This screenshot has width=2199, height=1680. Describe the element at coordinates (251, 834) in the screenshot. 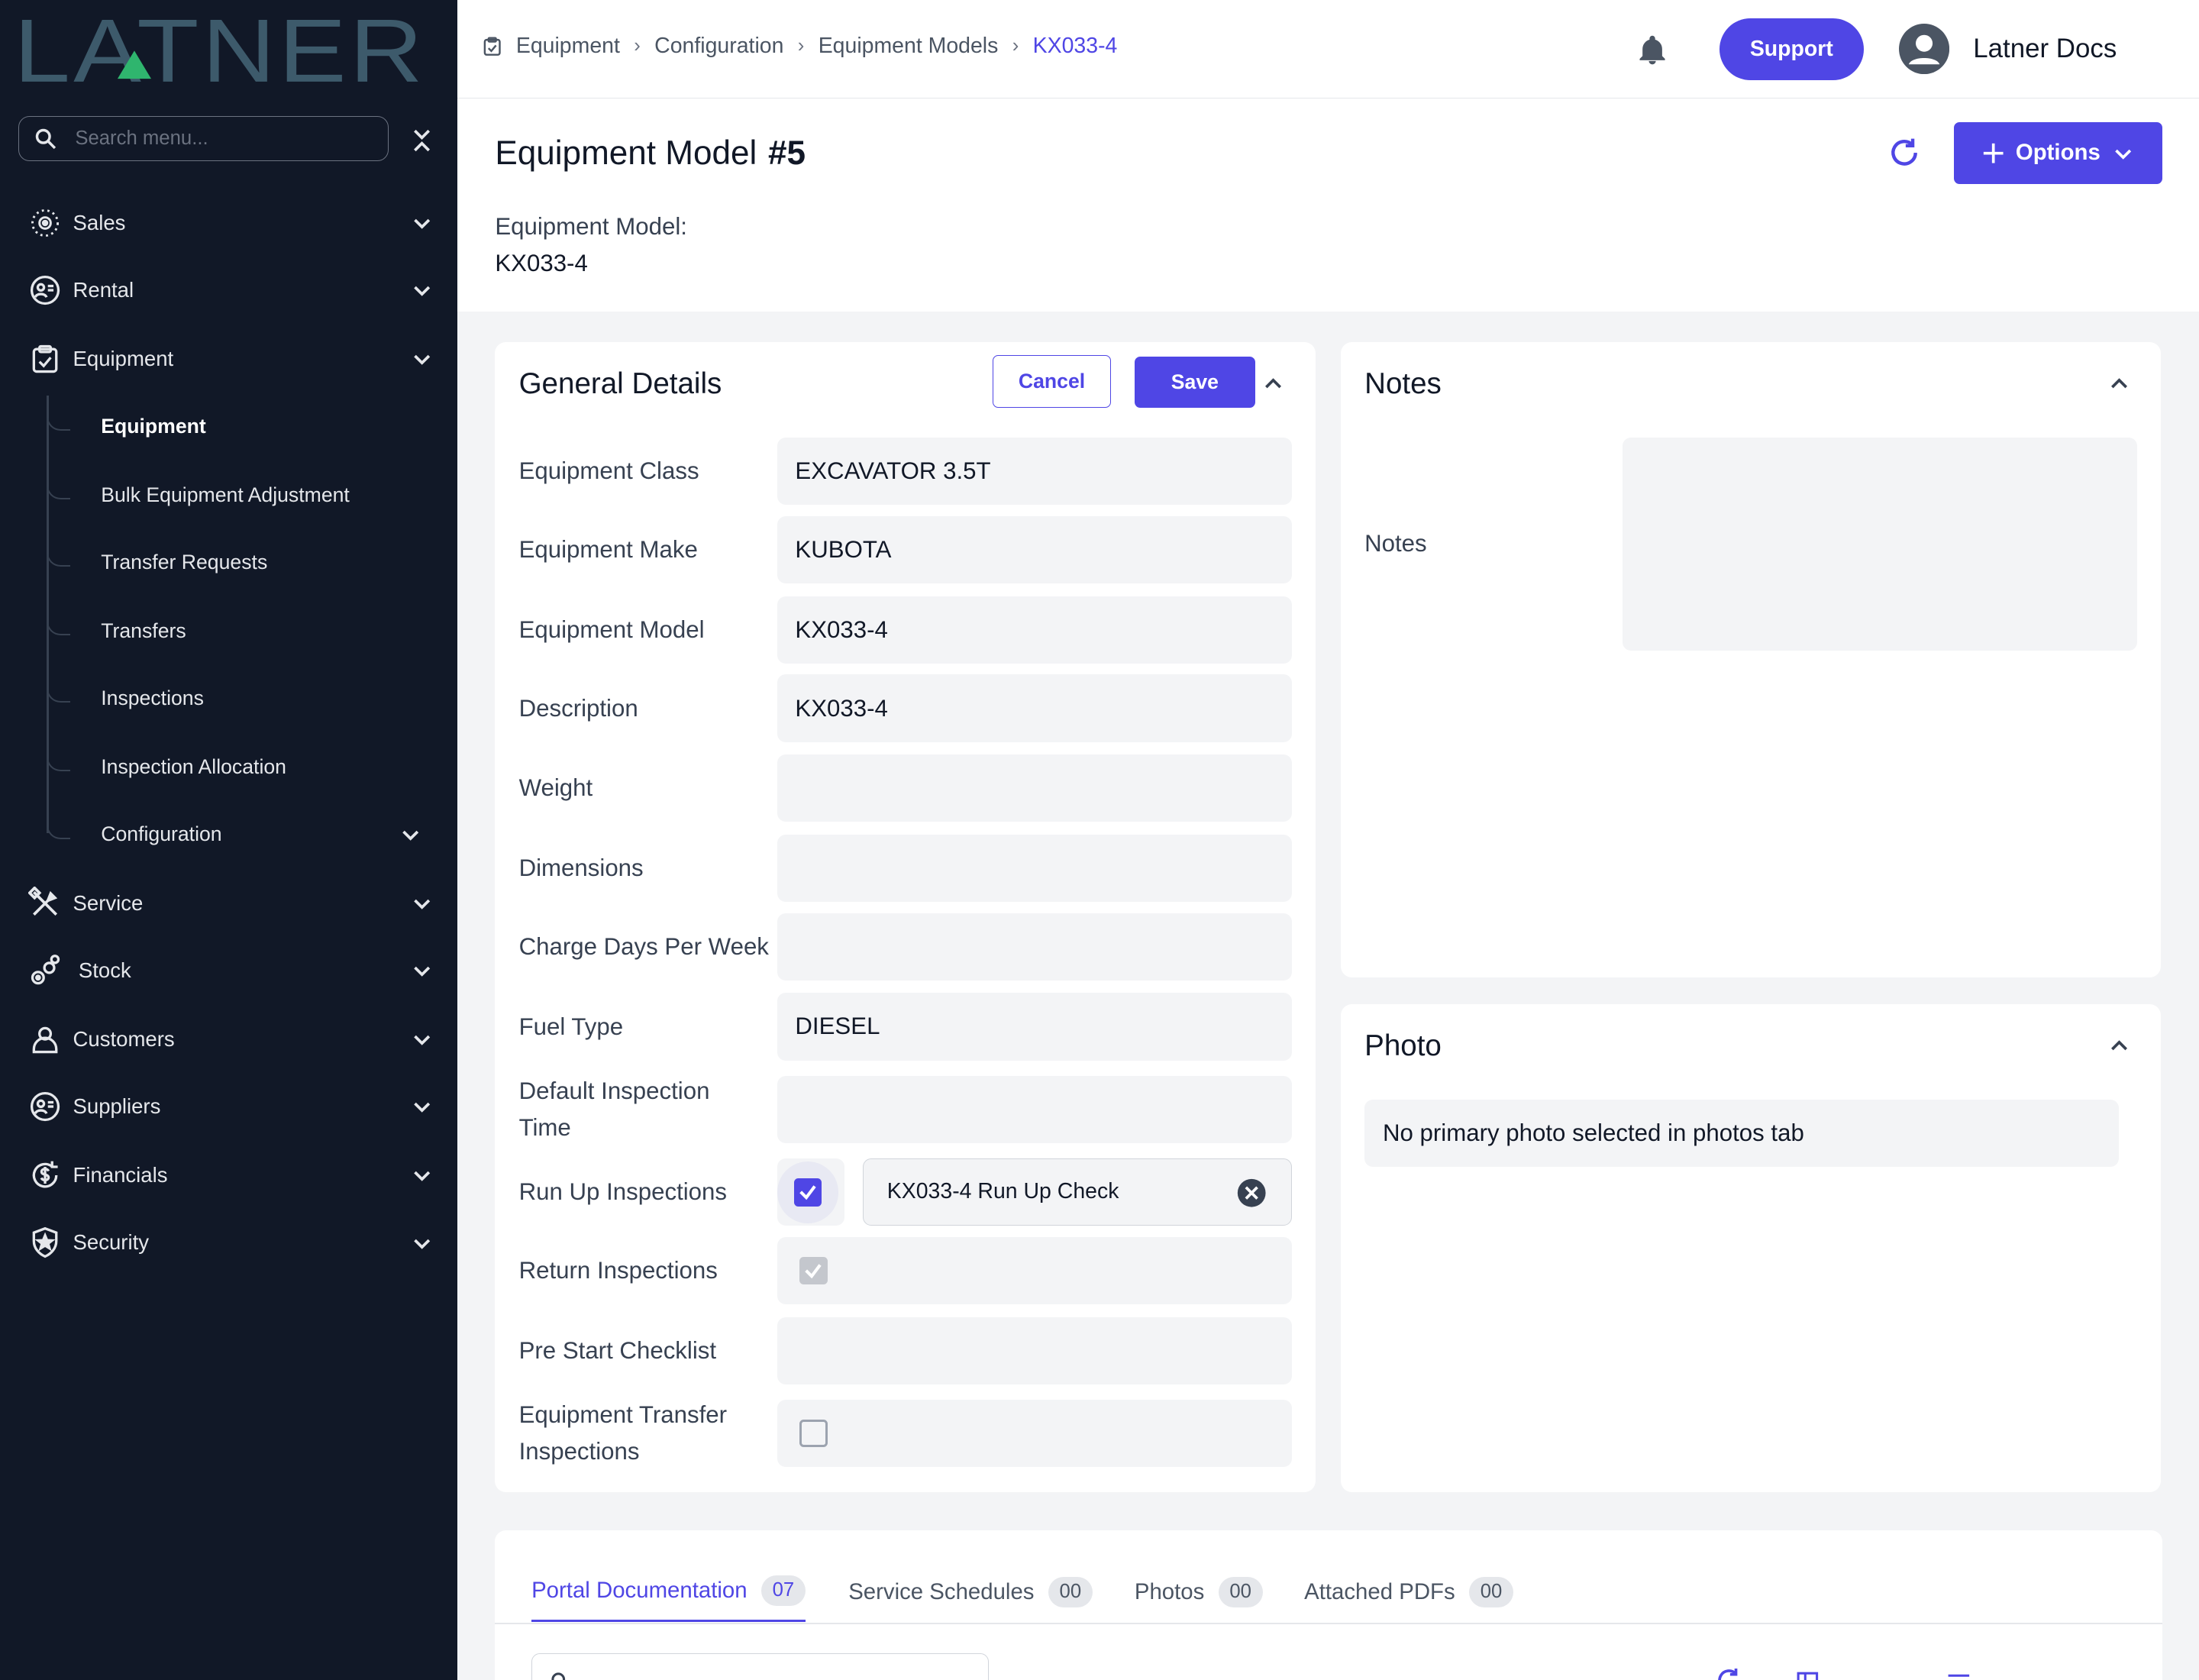

I see `sidebar-subitem-configuration: Configuration` at that location.